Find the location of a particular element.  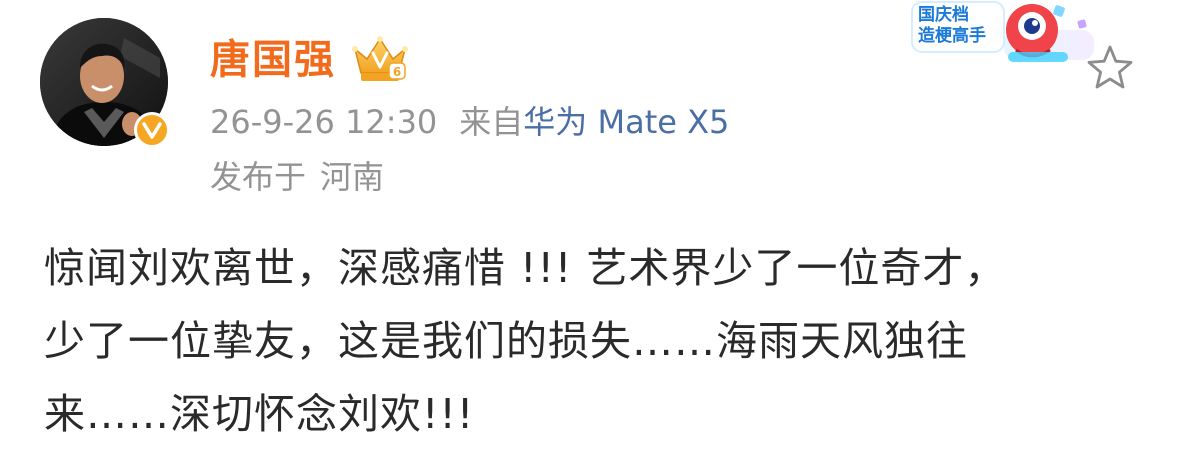

location-value: 河南 is located at coordinates (352, 177).